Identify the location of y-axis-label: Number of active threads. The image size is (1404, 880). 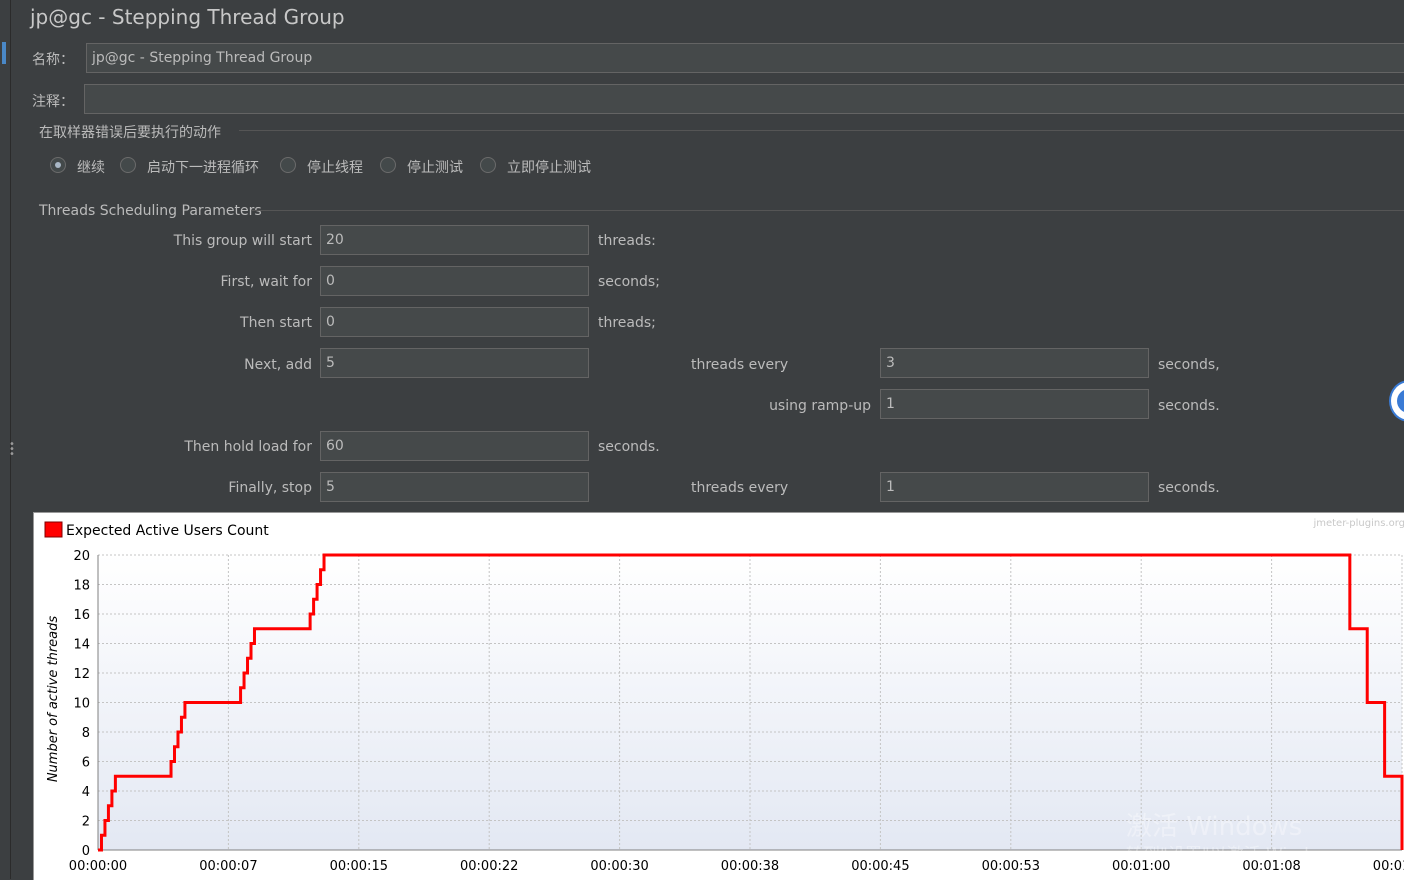
(53, 699).